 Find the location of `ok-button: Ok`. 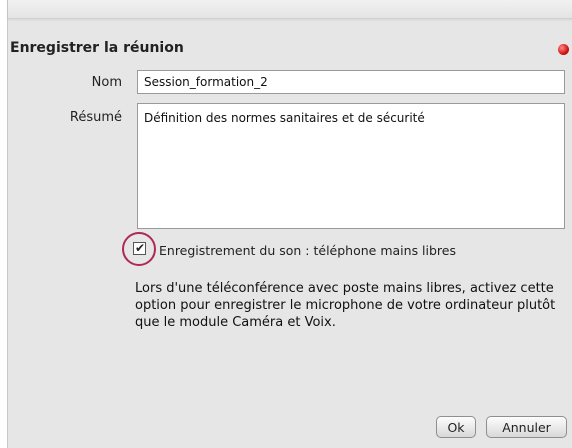

ok-button: Ok is located at coordinates (456, 427).